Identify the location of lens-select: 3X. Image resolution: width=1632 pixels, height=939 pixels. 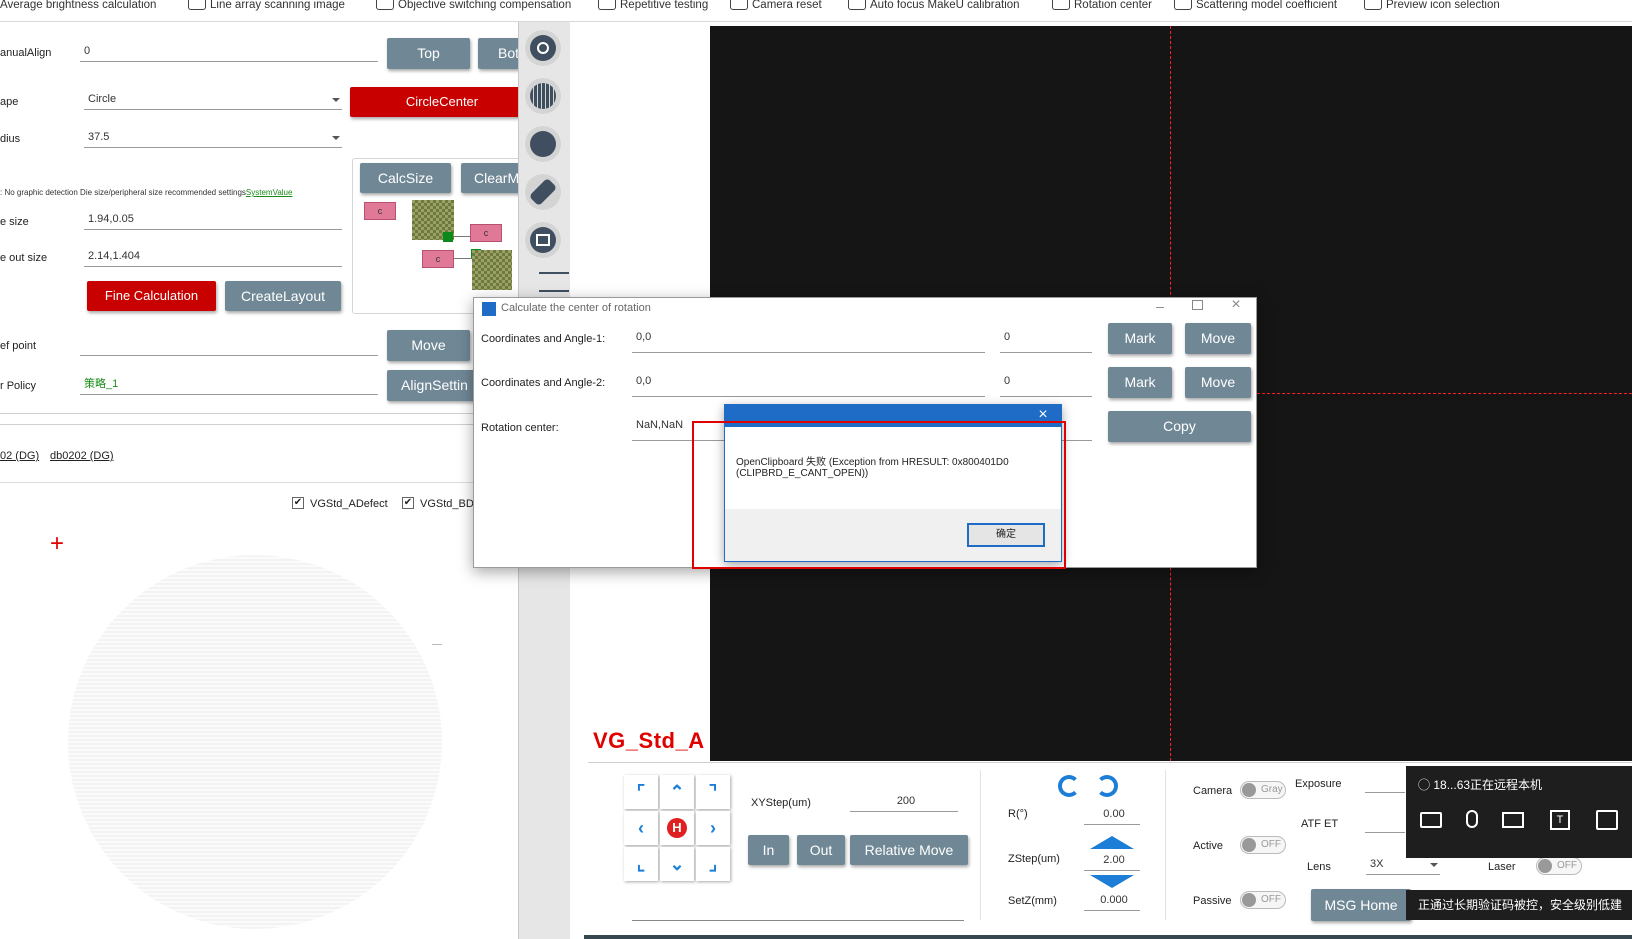
(1403, 865).